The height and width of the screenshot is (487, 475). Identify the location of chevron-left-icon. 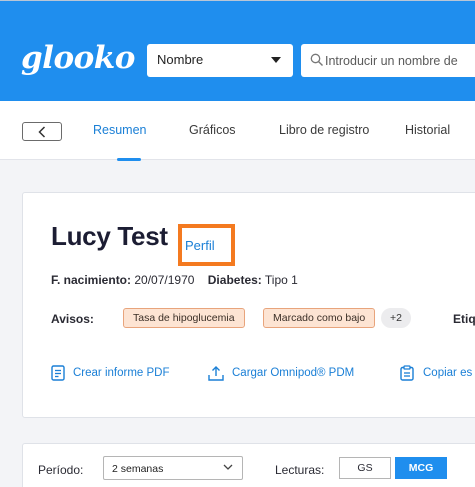
(42, 132).